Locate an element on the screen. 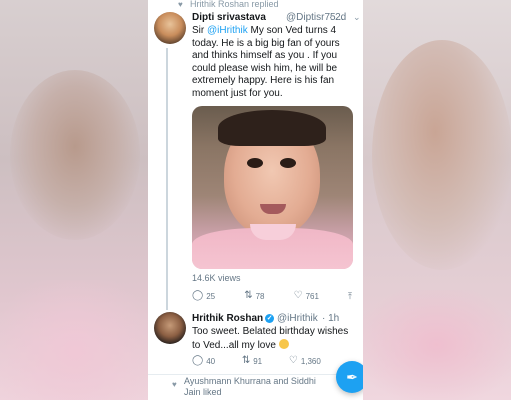  chevron-down-icon: ⌄ is located at coordinates (357, 17).